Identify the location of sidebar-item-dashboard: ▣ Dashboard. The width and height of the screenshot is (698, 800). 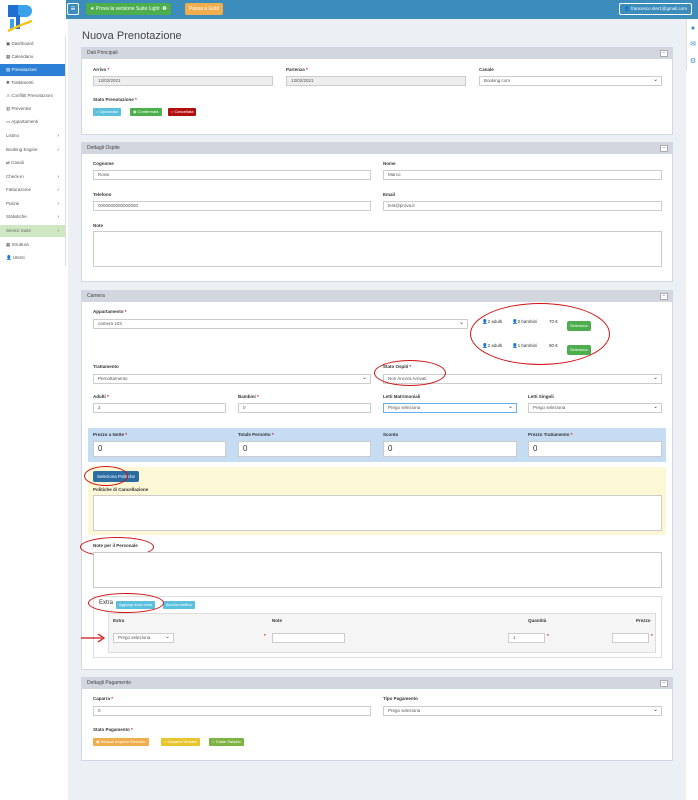
(32, 44).